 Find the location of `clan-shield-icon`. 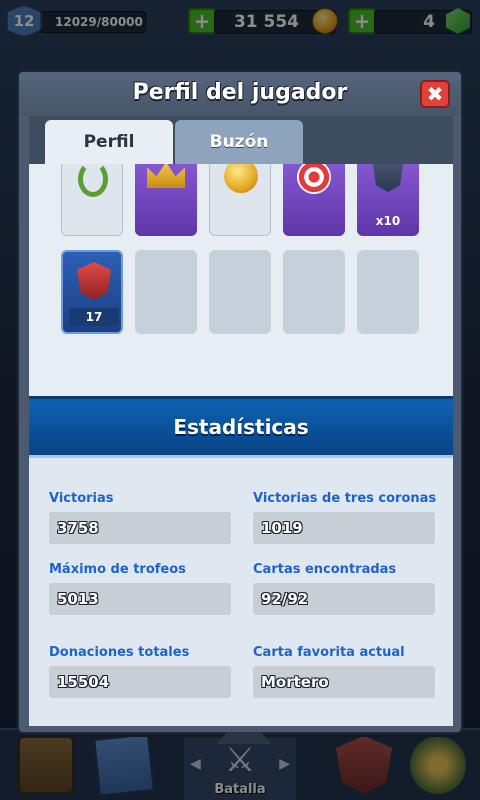

clan-shield-icon is located at coordinates (94, 281).